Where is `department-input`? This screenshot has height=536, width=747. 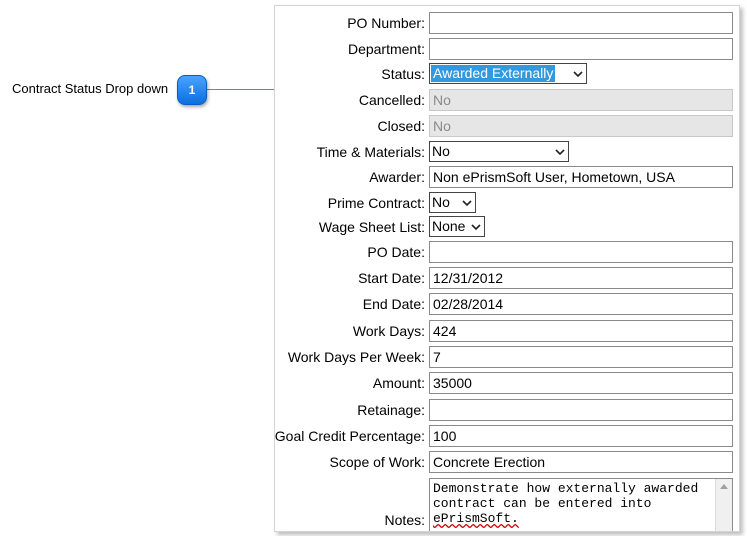 department-input is located at coordinates (581, 49).